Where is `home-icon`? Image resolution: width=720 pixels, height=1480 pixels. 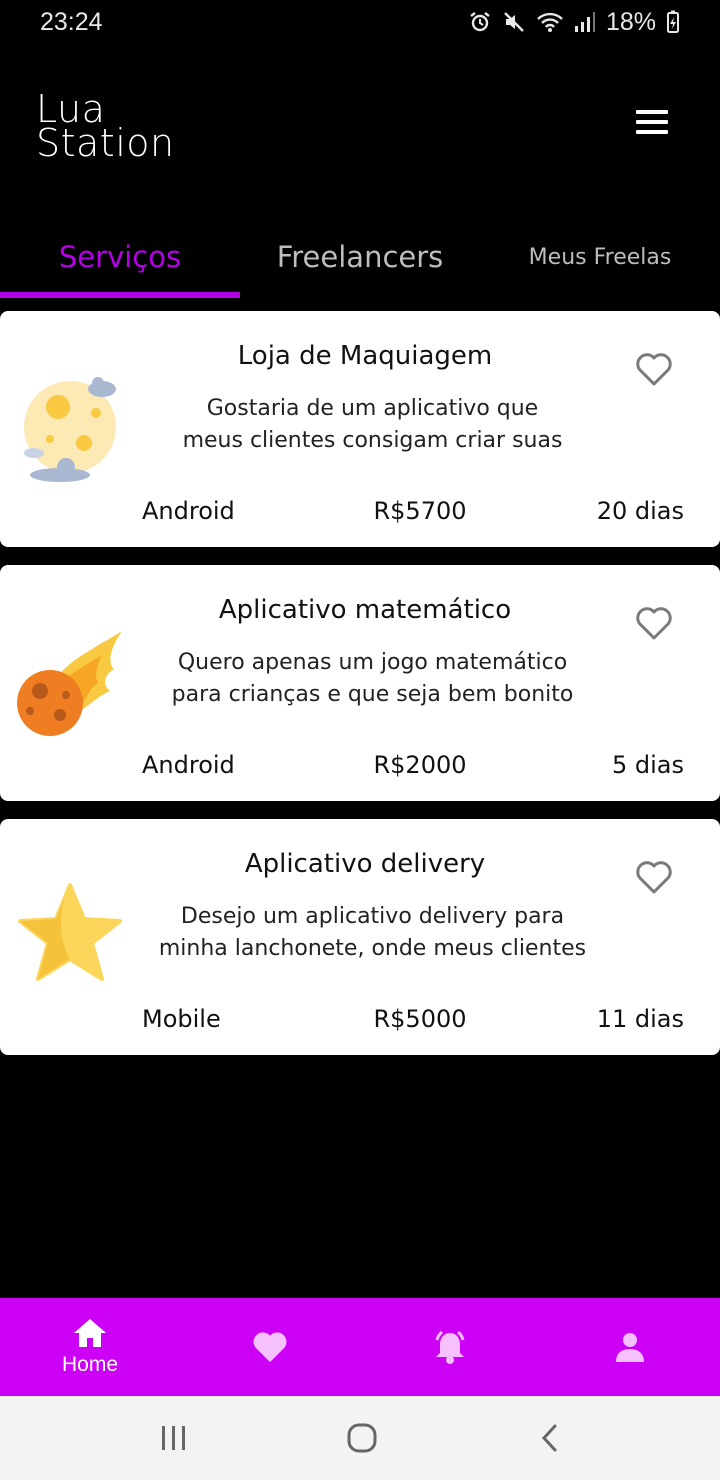 home-icon is located at coordinates (90, 1333).